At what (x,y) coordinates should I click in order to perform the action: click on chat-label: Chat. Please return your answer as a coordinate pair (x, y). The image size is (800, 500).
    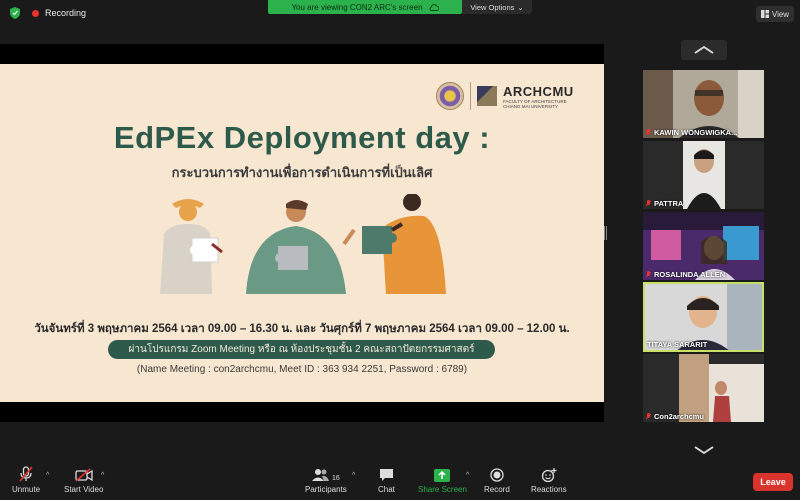
    Looking at the image, I should click on (386, 489).